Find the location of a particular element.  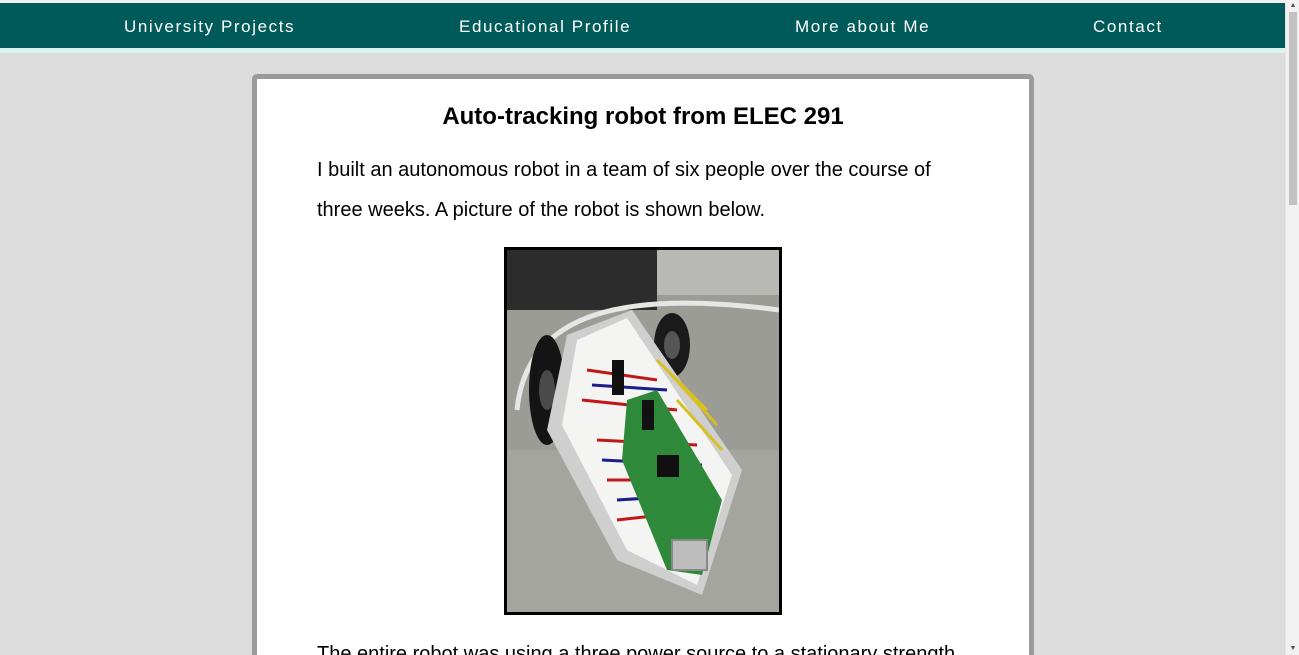

scroll-down-arrow-icon: ▼ is located at coordinates (1292, 649).